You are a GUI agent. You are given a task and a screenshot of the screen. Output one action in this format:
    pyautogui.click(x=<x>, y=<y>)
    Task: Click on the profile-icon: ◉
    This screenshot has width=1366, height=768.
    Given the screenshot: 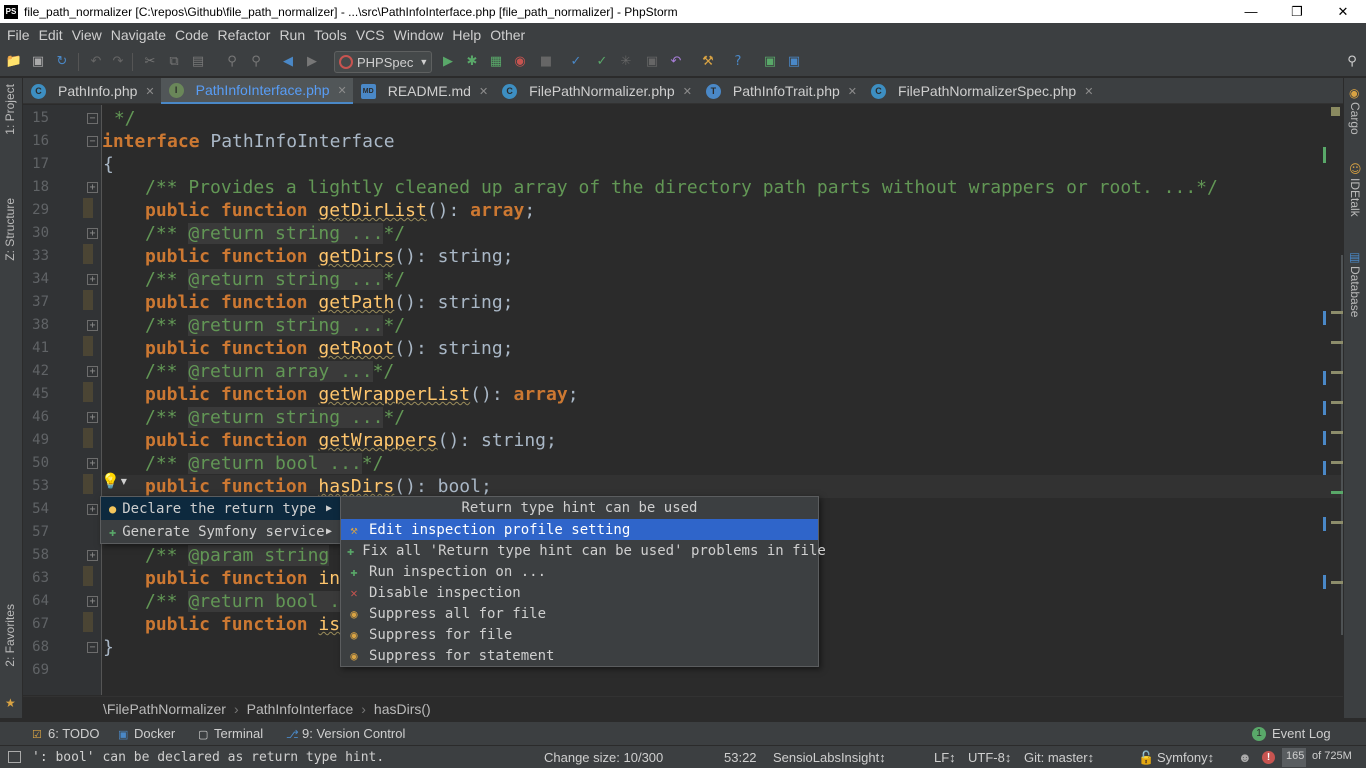 What is the action you would take?
    pyautogui.click(x=520, y=62)
    